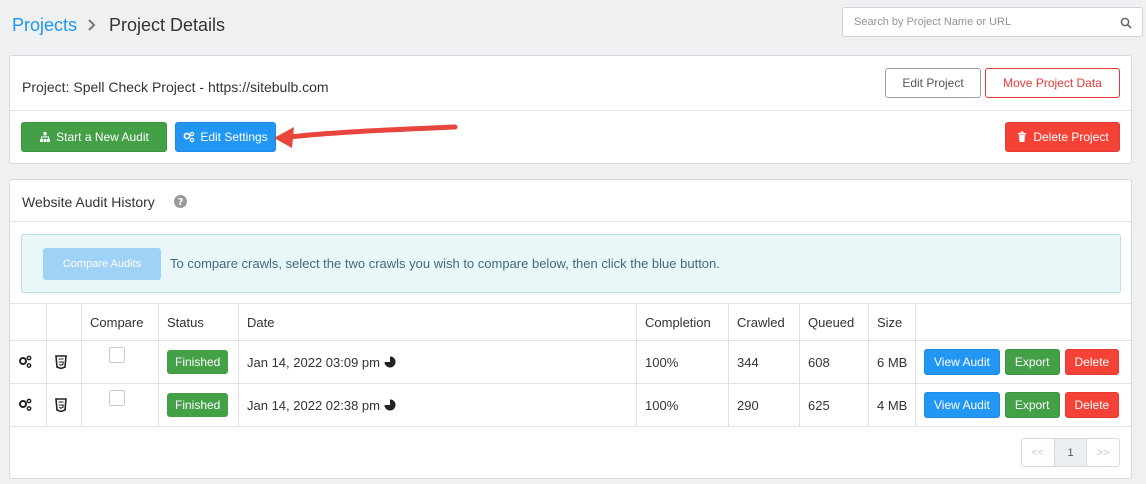 The width and height of the screenshot is (1146, 484). I want to click on column-header-crawled: Crawled, so click(763, 322).